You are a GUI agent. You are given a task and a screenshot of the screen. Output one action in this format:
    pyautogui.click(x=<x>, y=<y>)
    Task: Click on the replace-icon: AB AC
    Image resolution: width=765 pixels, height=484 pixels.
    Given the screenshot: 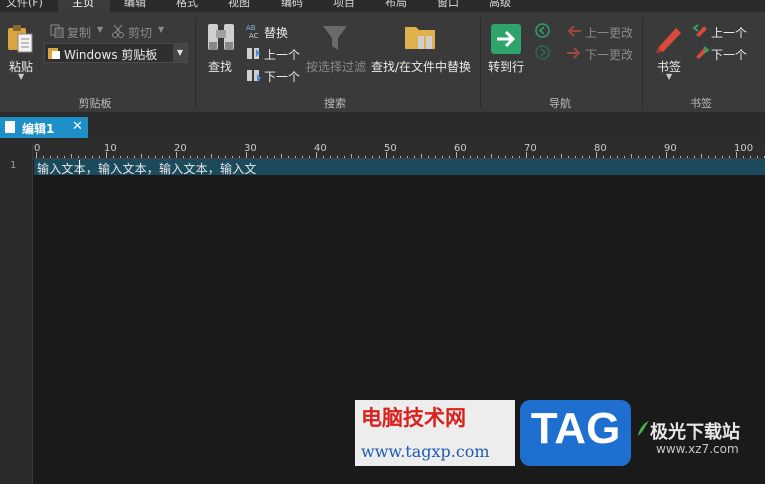 What is the action you would take?
    pyautogui.click(x=254, y=31)
    